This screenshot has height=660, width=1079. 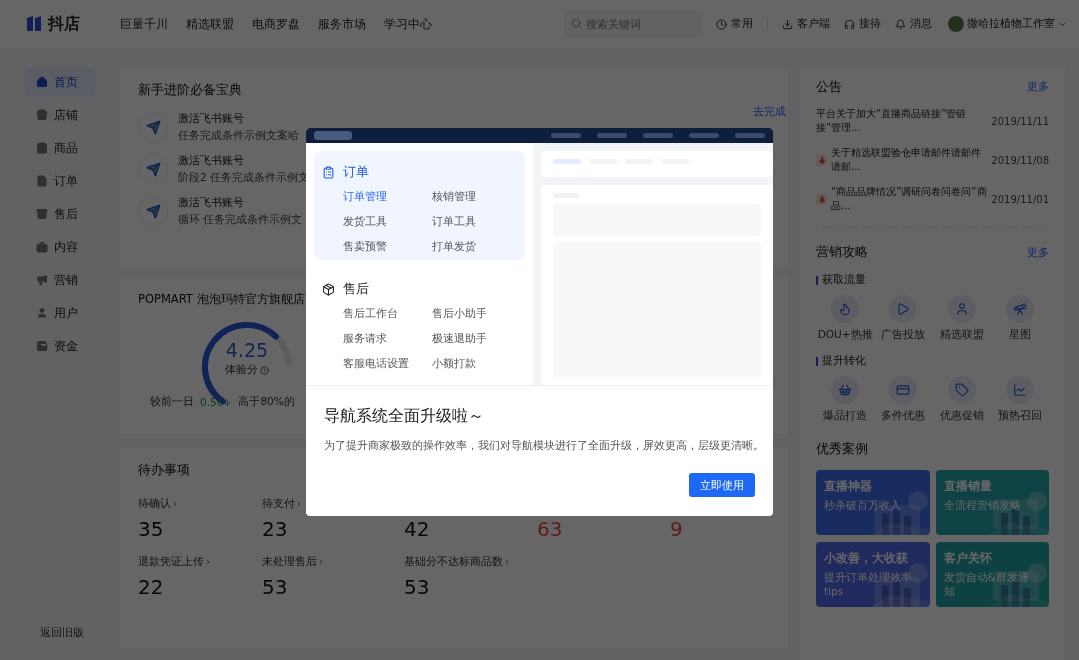 What do you see at coordinates (550, 529) in the screenshot?
I see `todo-count: 63` at bounding box center [550, 529].